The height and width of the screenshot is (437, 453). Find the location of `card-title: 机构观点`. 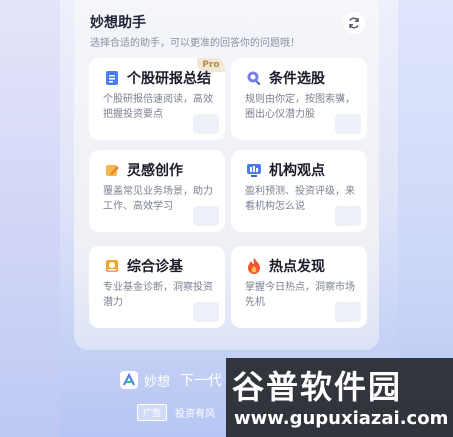

card-title: 机构观点 is located at coordinates (297, 171).